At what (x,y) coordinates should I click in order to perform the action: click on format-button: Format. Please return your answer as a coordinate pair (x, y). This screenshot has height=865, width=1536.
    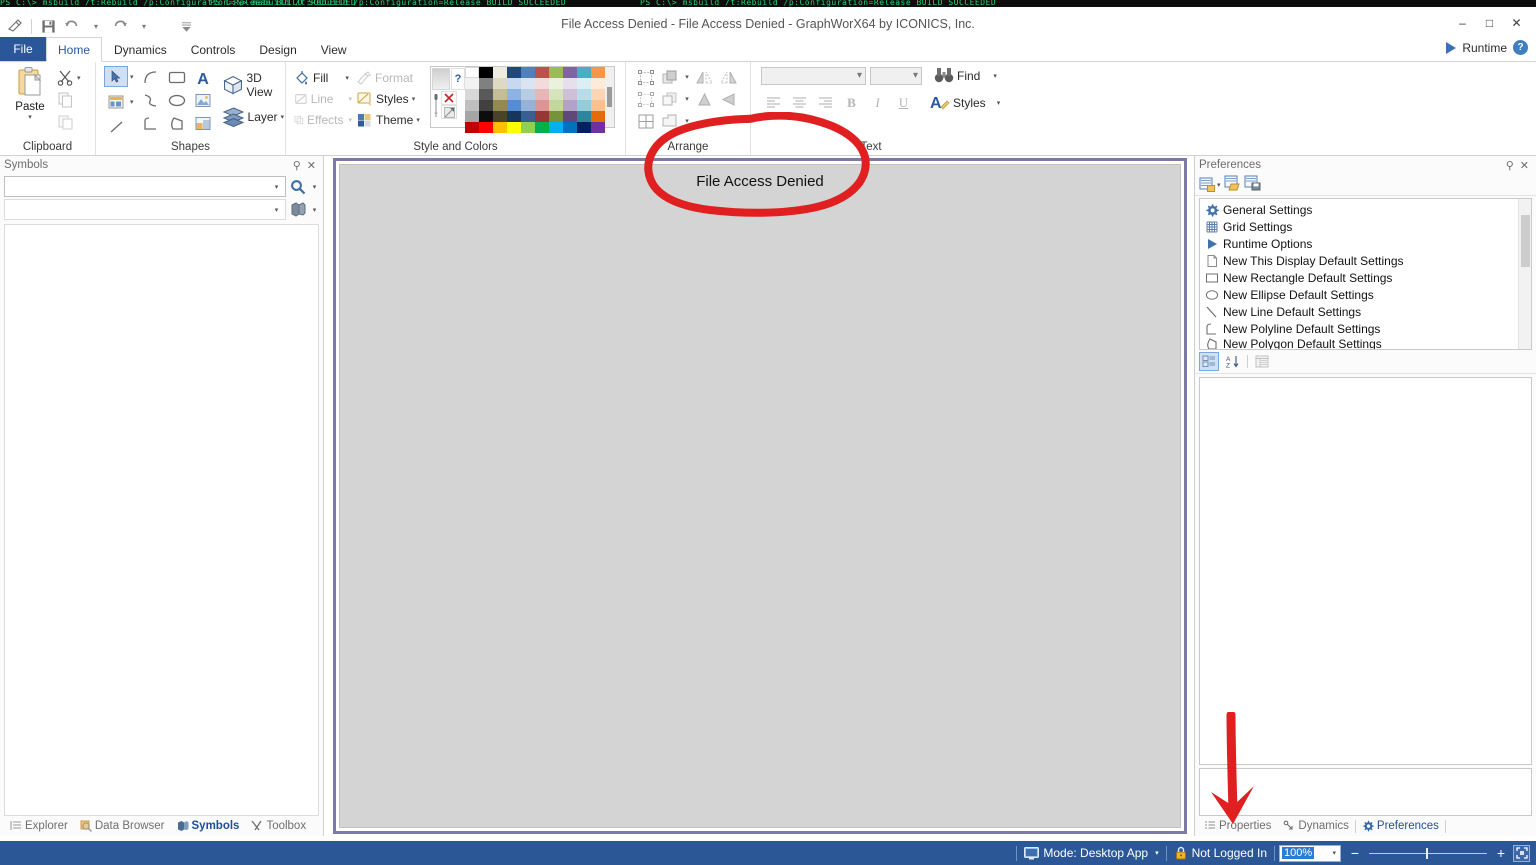
    Looking at the image, I should click on (392, 78).